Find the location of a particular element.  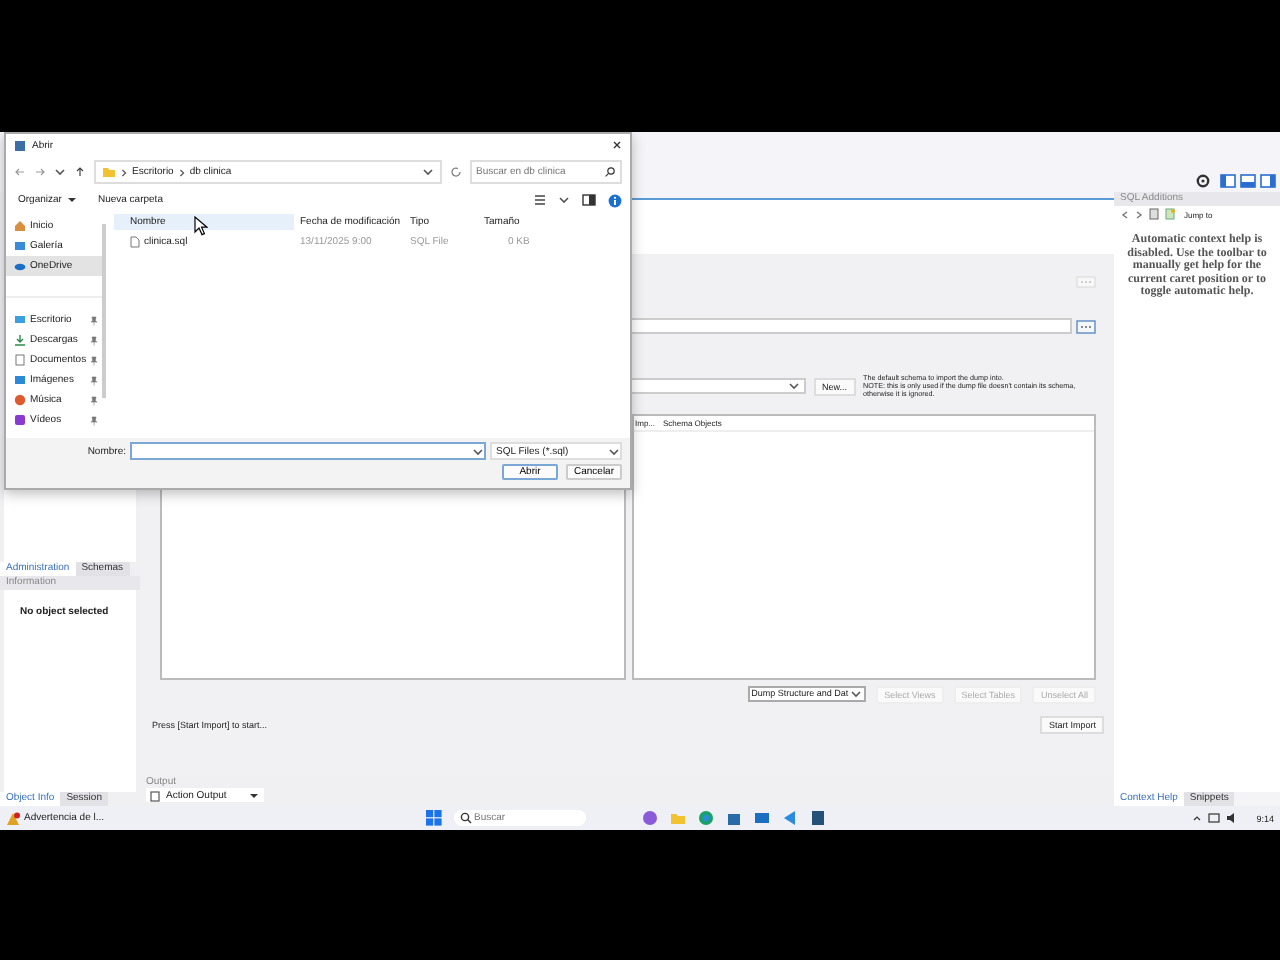

music-icon is located at coordinates (20, 400).